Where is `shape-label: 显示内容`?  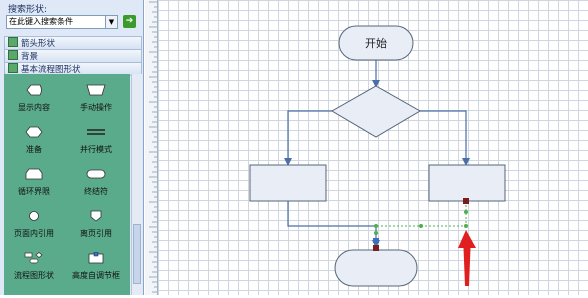 shape-label: 显示内容 is located at coordinates (34, 107).